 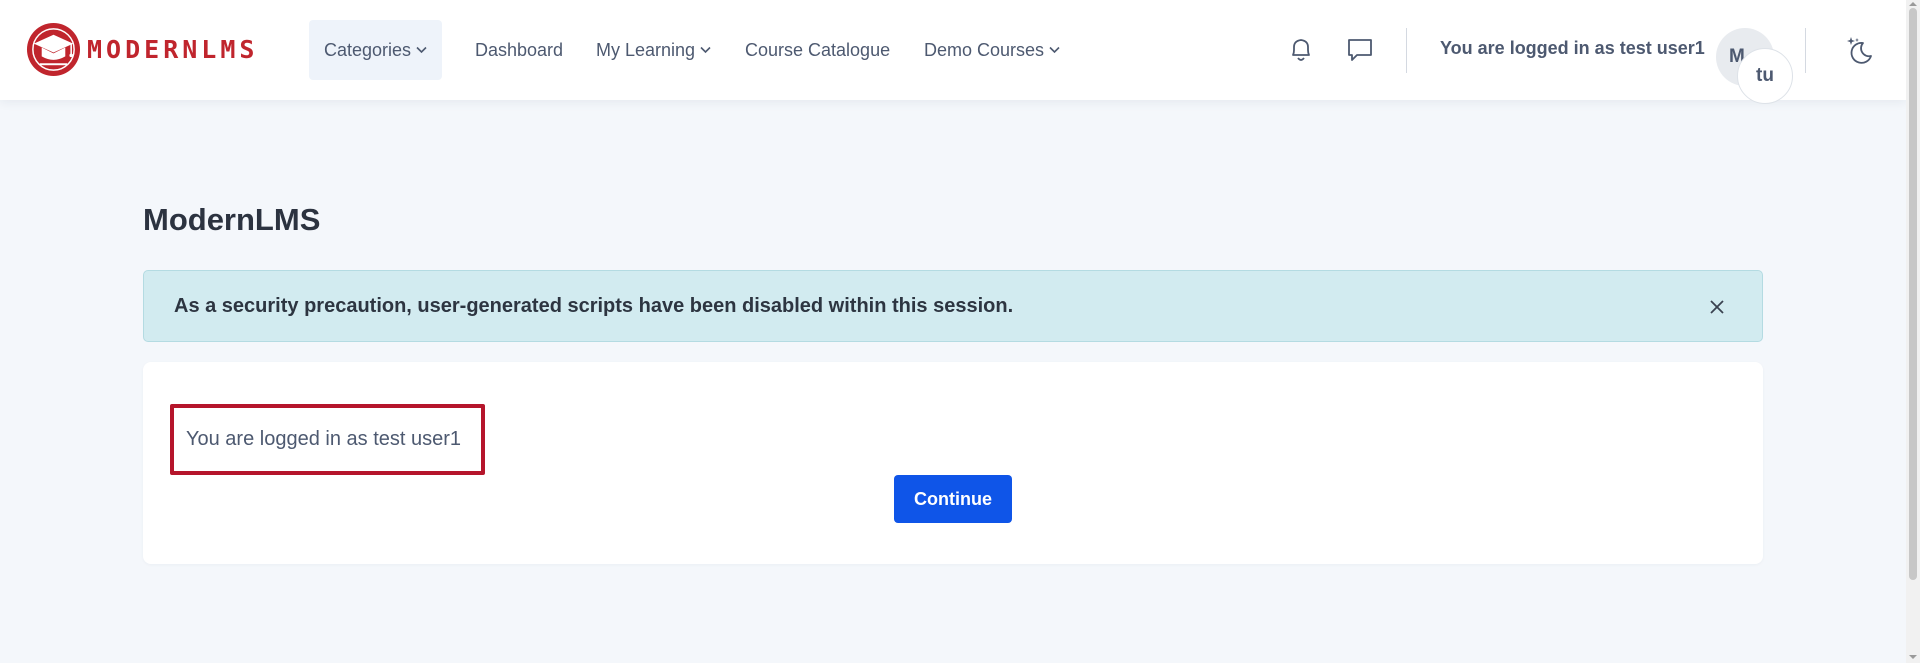 I want to click on messages-button, so click(x=1360, y=50).